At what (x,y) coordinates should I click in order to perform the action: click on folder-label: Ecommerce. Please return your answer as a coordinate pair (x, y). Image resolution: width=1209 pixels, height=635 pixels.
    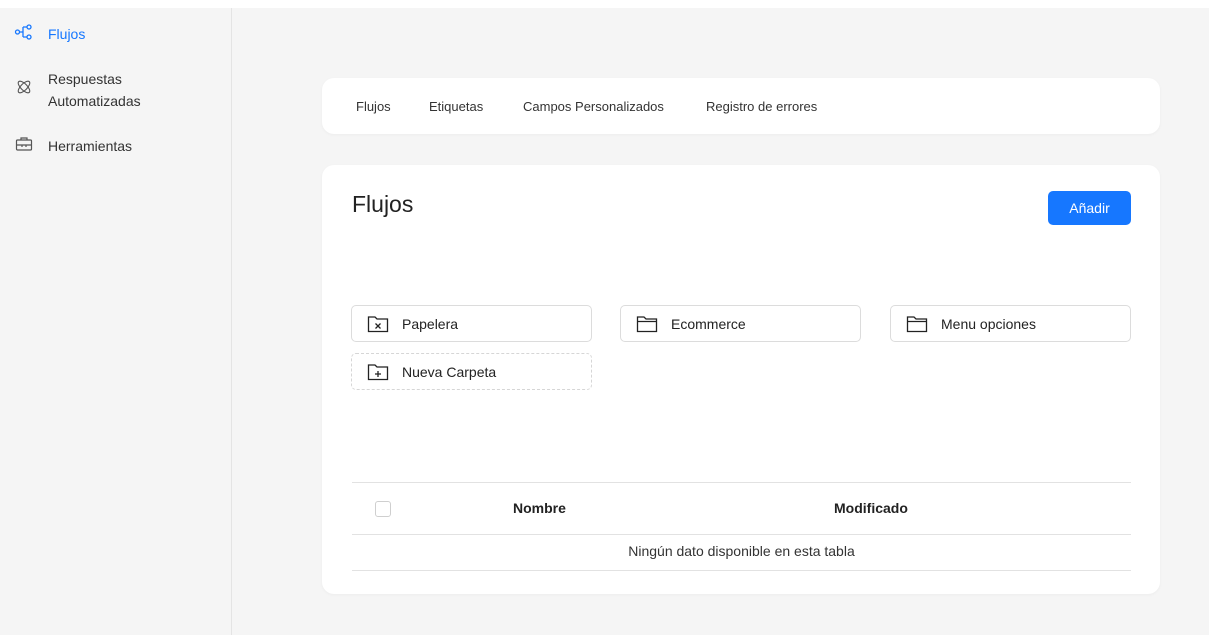
    Looking at the image, I should click on (708, 323).